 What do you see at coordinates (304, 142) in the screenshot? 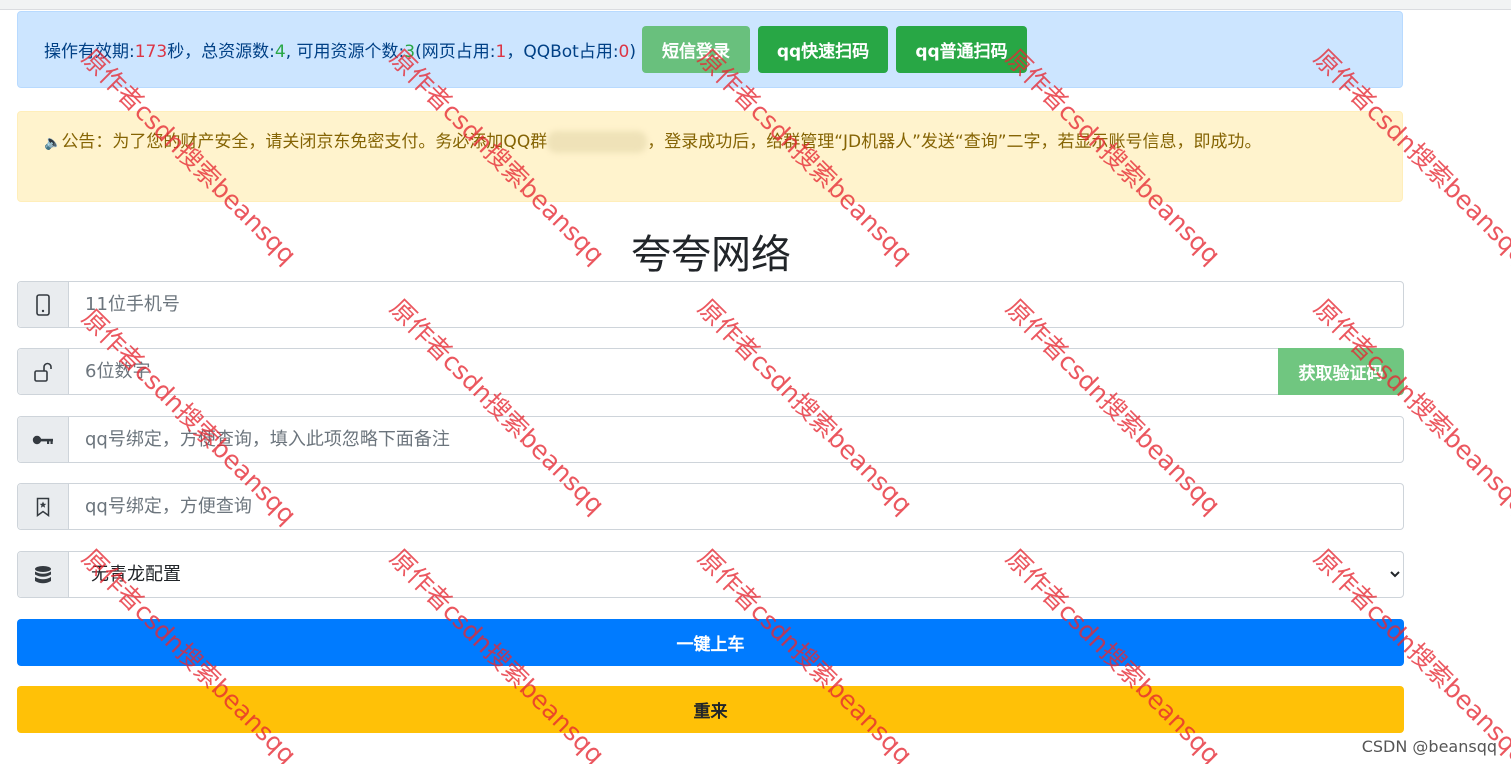
I see `notice-text-before: 公告：为了您的财产安全，请关闭京东免密支付。务必添加QQ群` at bounding box center [304, 142].